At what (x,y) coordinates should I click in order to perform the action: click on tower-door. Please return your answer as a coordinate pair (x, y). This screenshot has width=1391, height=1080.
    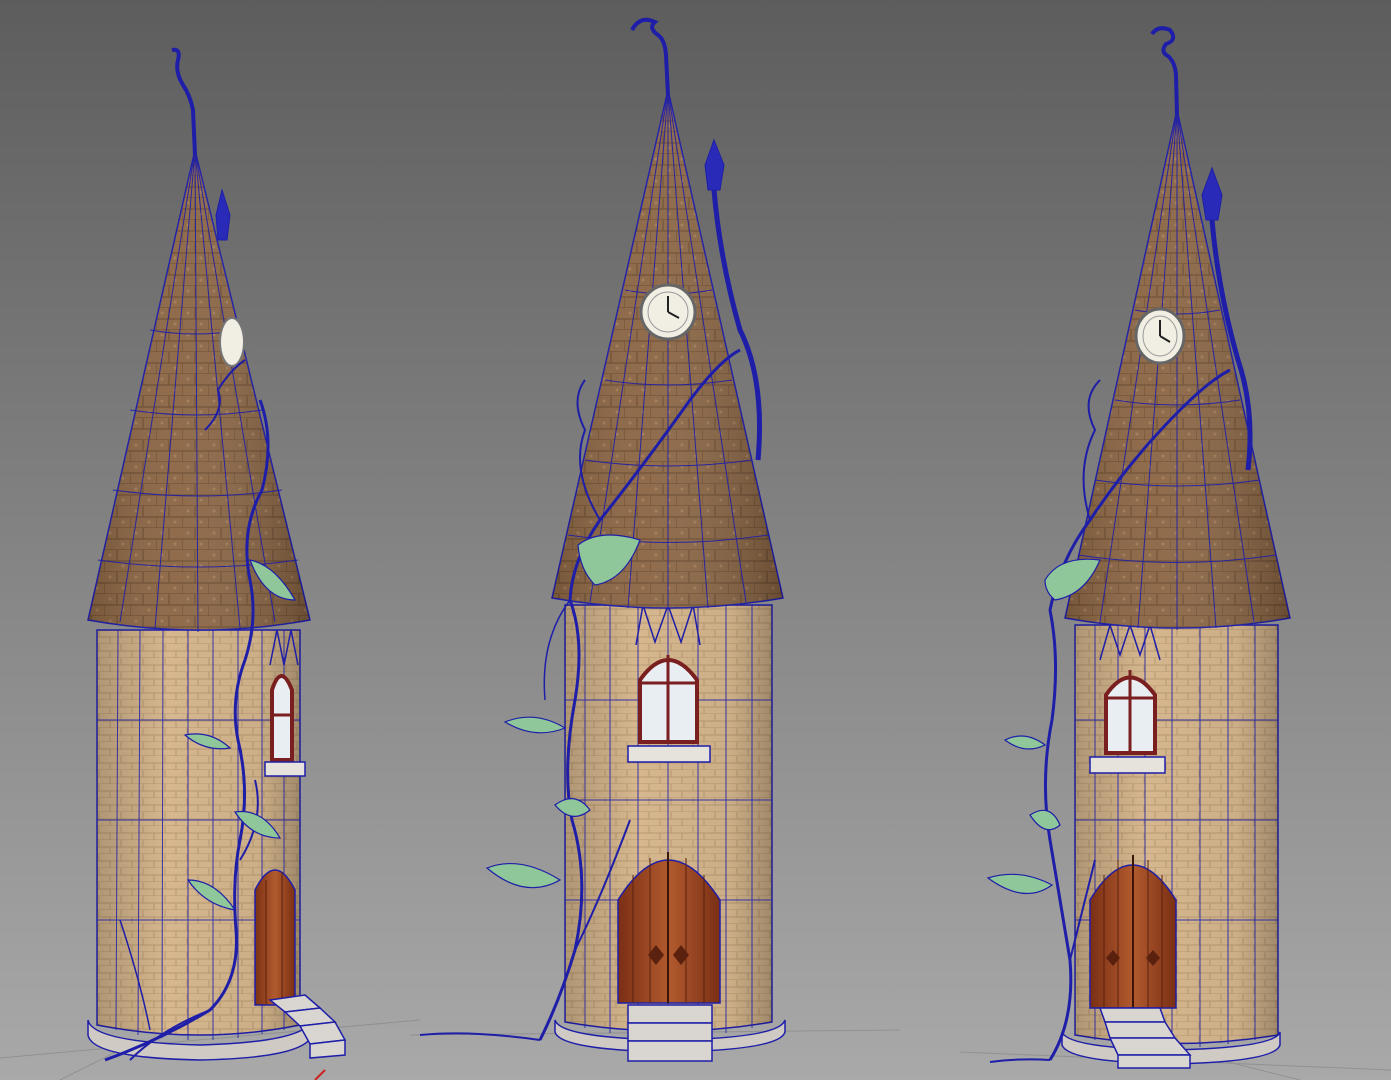
    Looking at the image, I should click on (275, 937).